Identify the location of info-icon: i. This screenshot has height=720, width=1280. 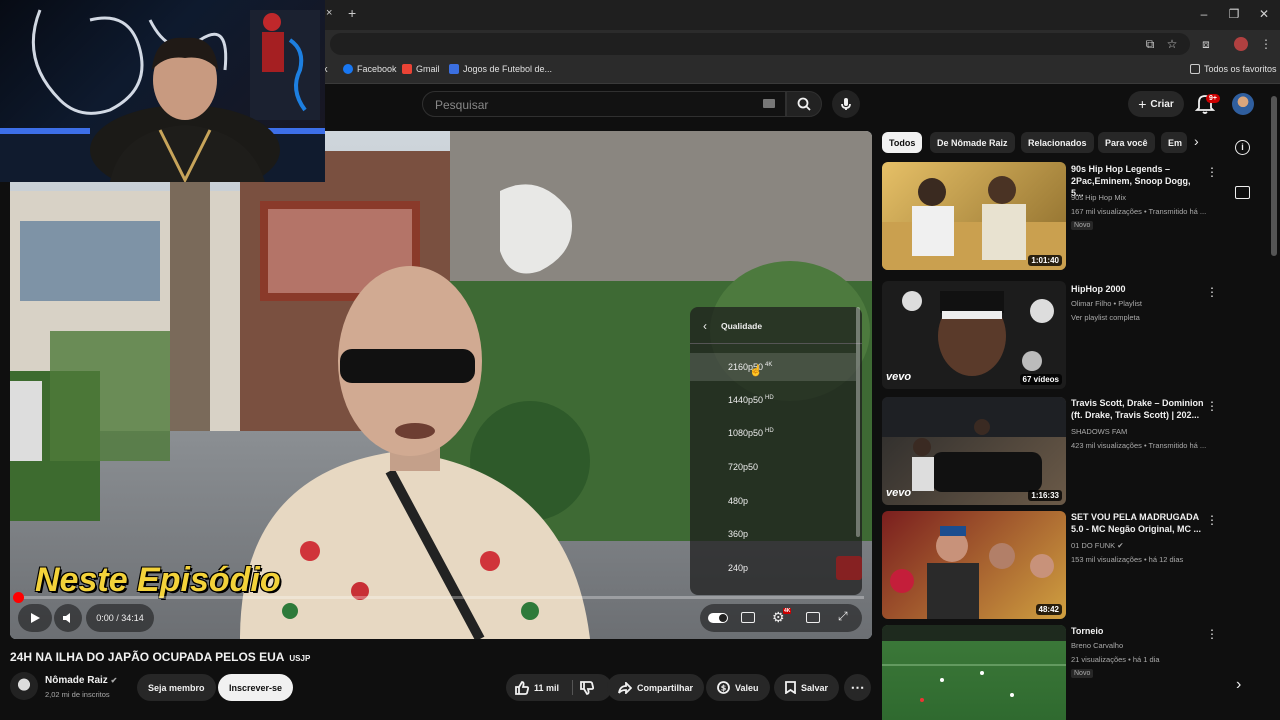
(1242, 147).